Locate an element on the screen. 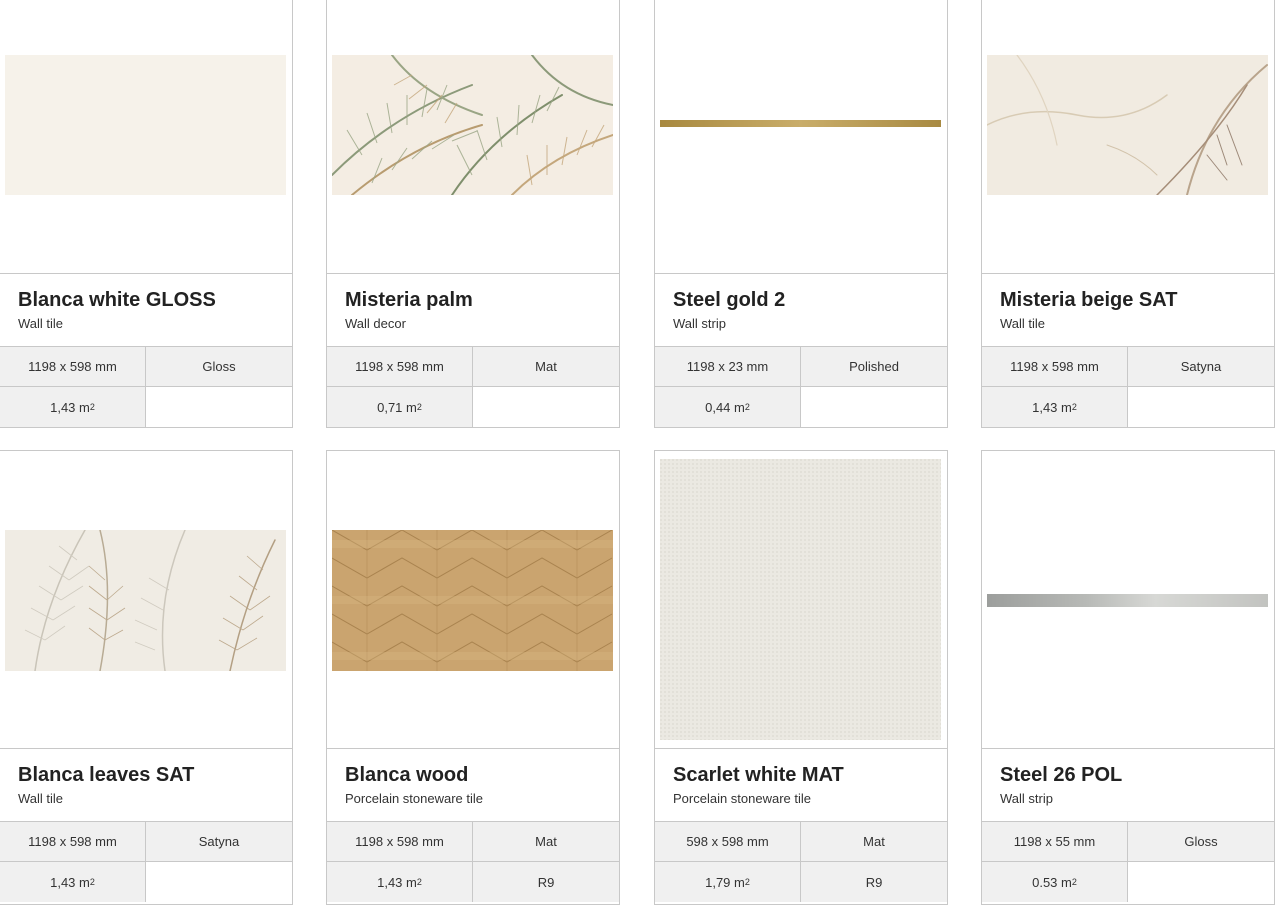  spec-area: 0,44 m2 is located at coordinates (728, 407).